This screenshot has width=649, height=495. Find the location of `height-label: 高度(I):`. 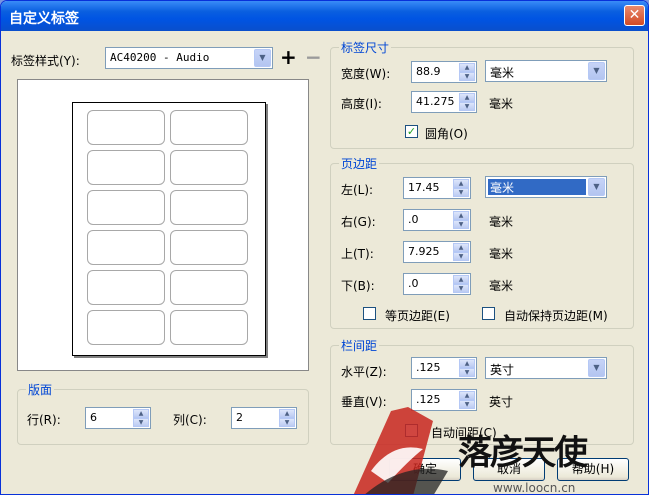

height-label: 高度(I): is located at coordinates (361, 104).